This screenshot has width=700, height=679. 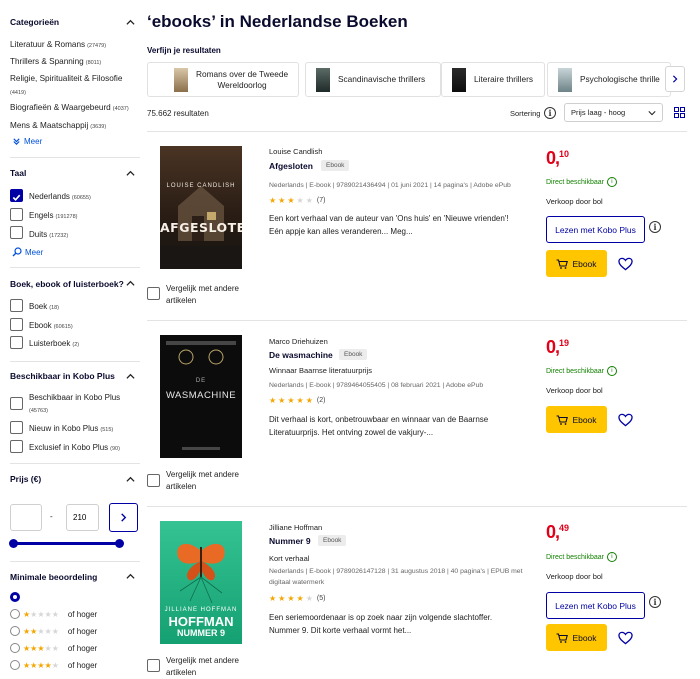 I want to click on refine-chip: Psychologische thrille, so click(x=609, y=79).